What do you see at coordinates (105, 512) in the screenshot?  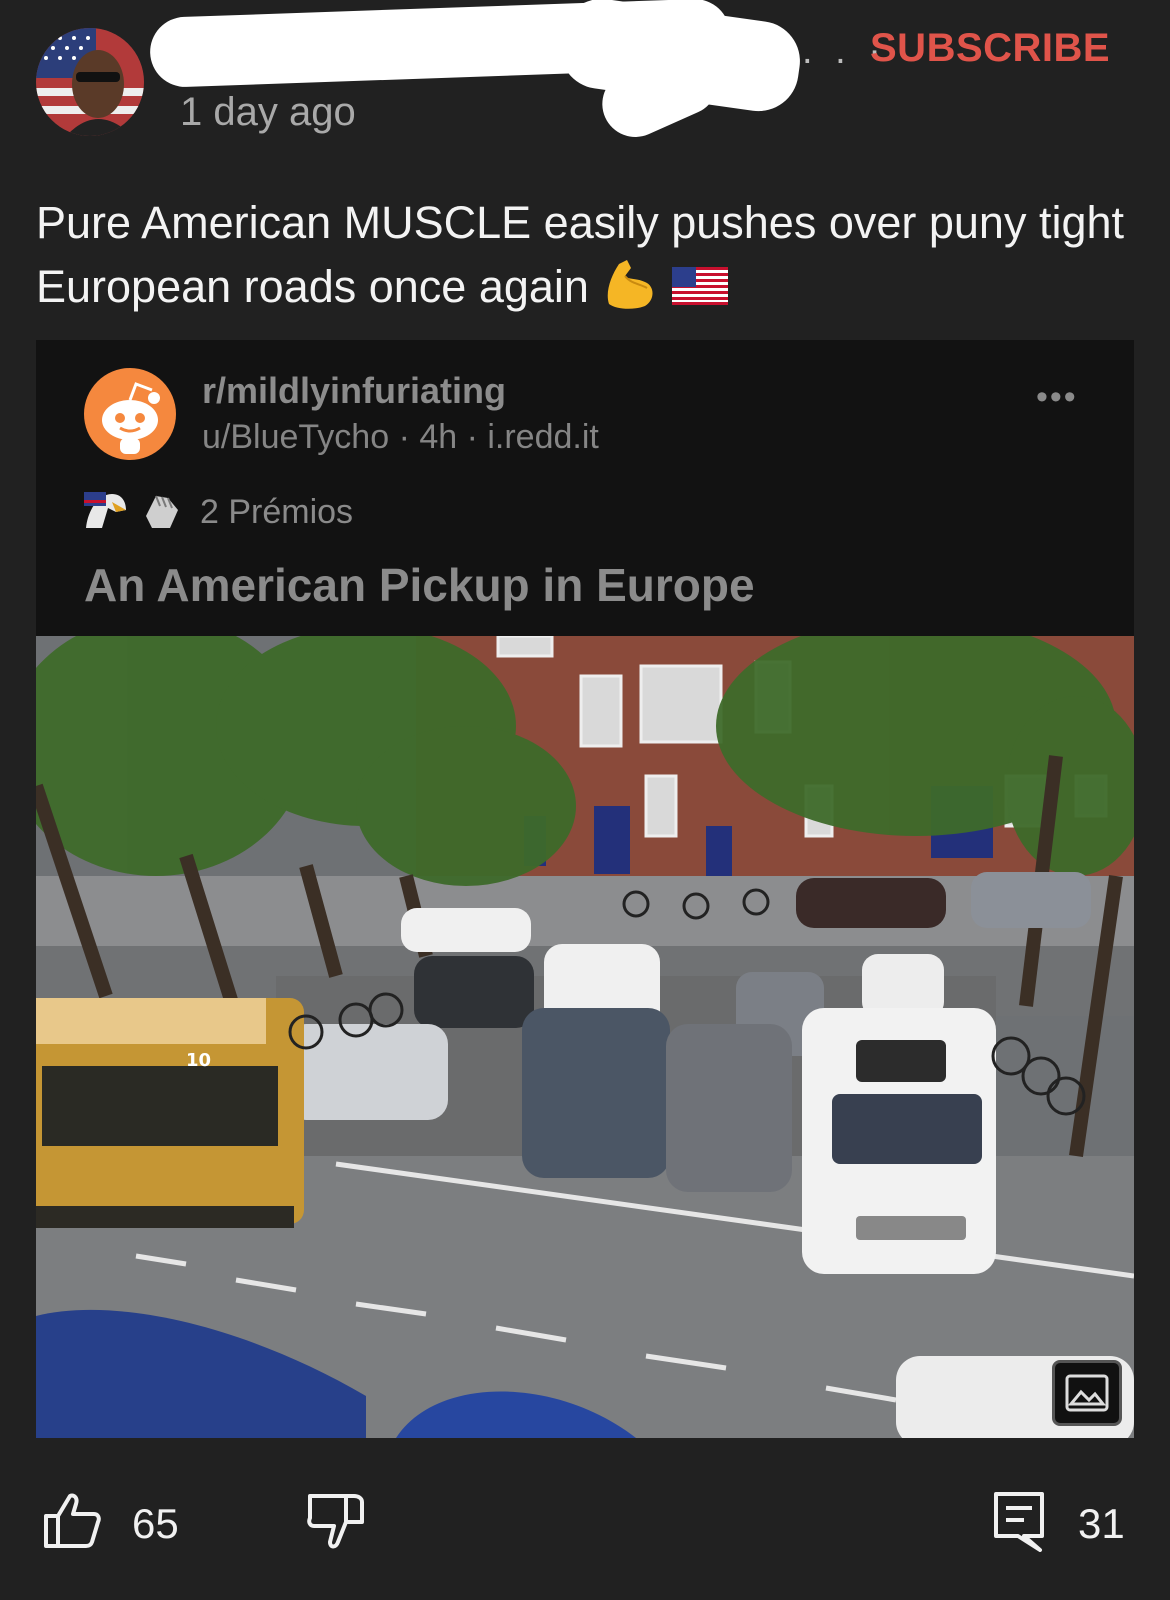 I see `eagle-award-icon` at bounding box center [105, 512].